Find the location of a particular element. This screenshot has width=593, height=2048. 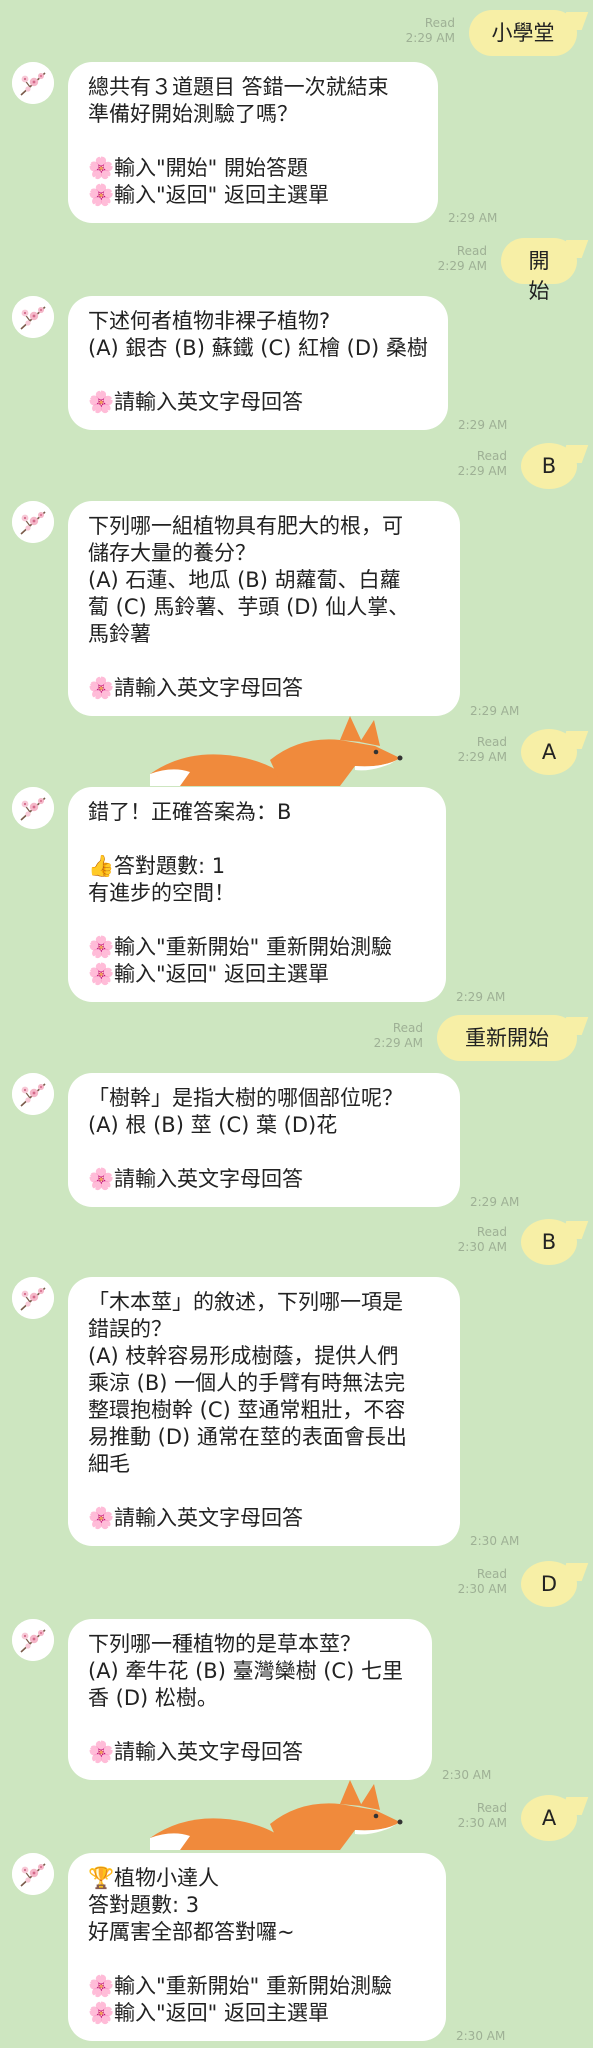

message-line: 錯誤的？ is located at coordinates (130, 1329).